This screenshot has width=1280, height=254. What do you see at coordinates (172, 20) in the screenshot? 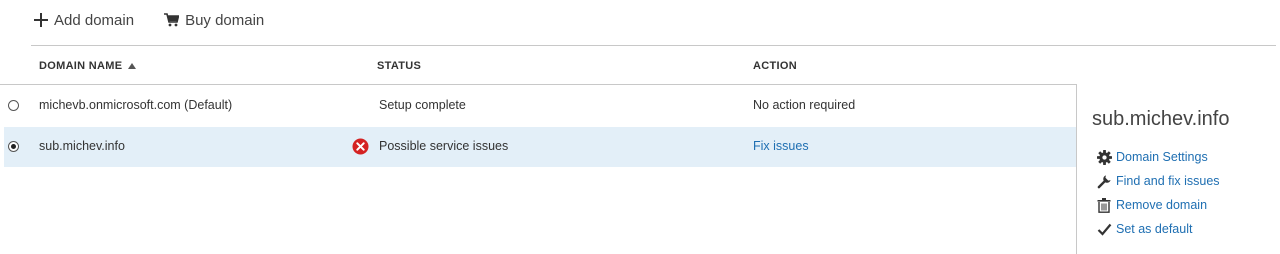
I see `shopping-cart-icon` at bounding box center [172, 20].